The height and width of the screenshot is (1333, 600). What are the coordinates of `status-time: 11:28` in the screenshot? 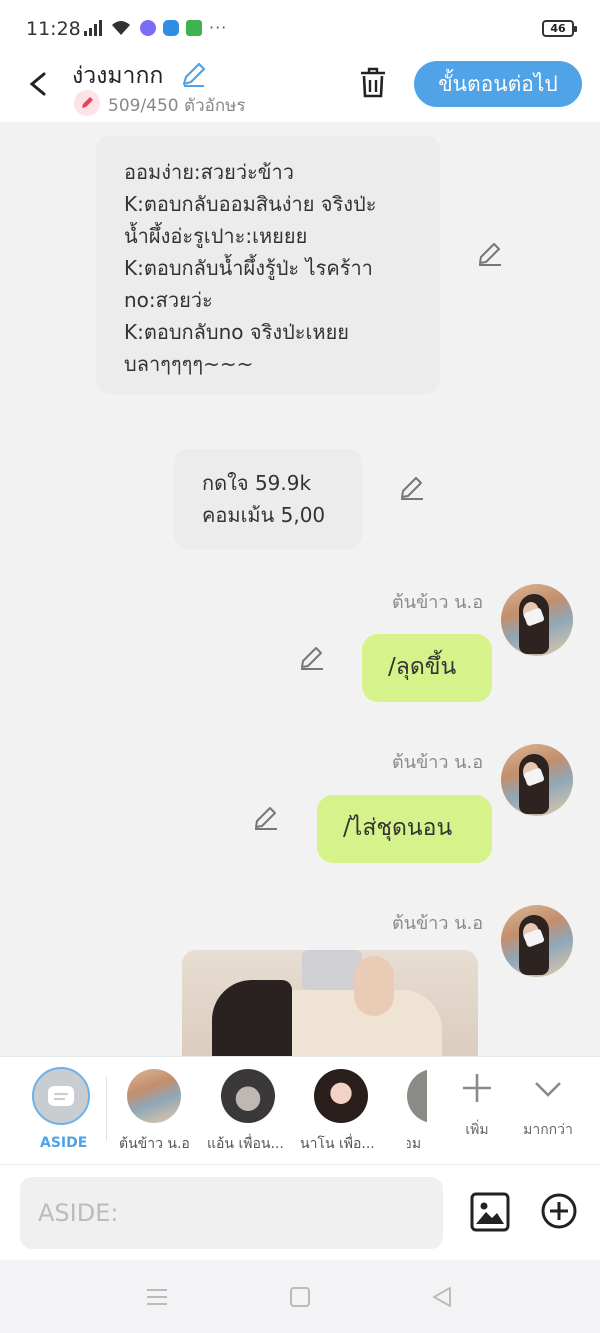 It's located at (53, 29).